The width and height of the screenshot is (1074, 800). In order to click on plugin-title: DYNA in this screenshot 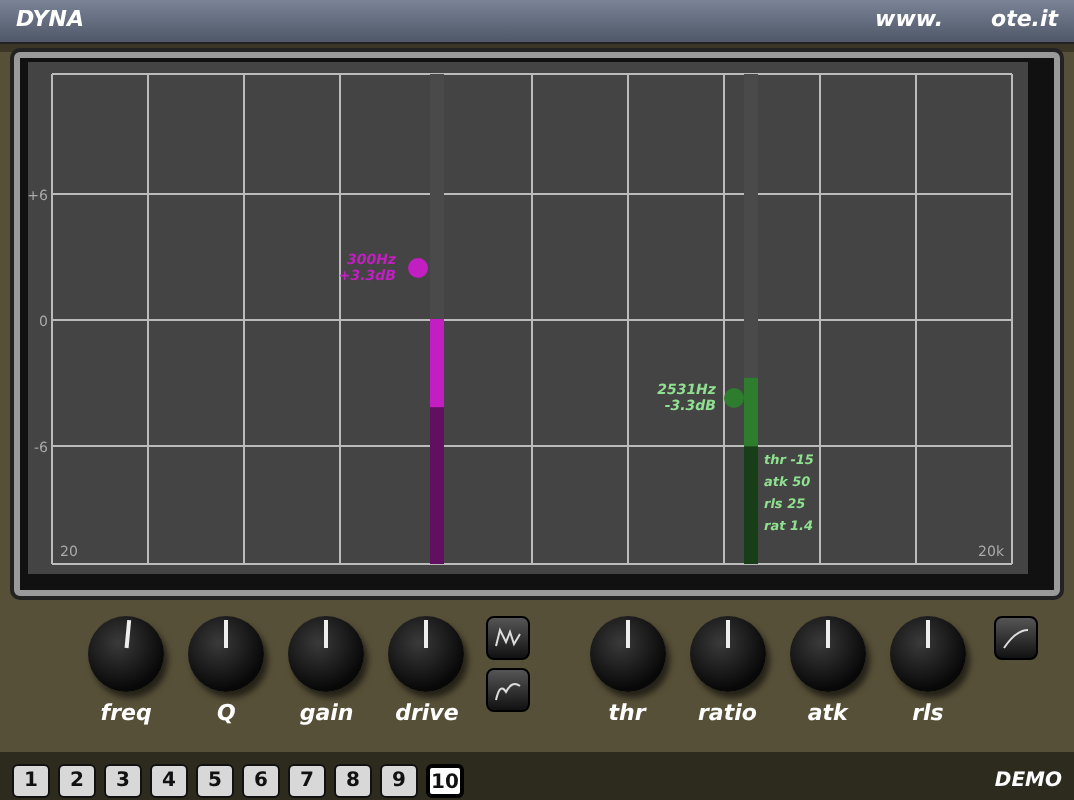, I will do `click(50, 20)`.